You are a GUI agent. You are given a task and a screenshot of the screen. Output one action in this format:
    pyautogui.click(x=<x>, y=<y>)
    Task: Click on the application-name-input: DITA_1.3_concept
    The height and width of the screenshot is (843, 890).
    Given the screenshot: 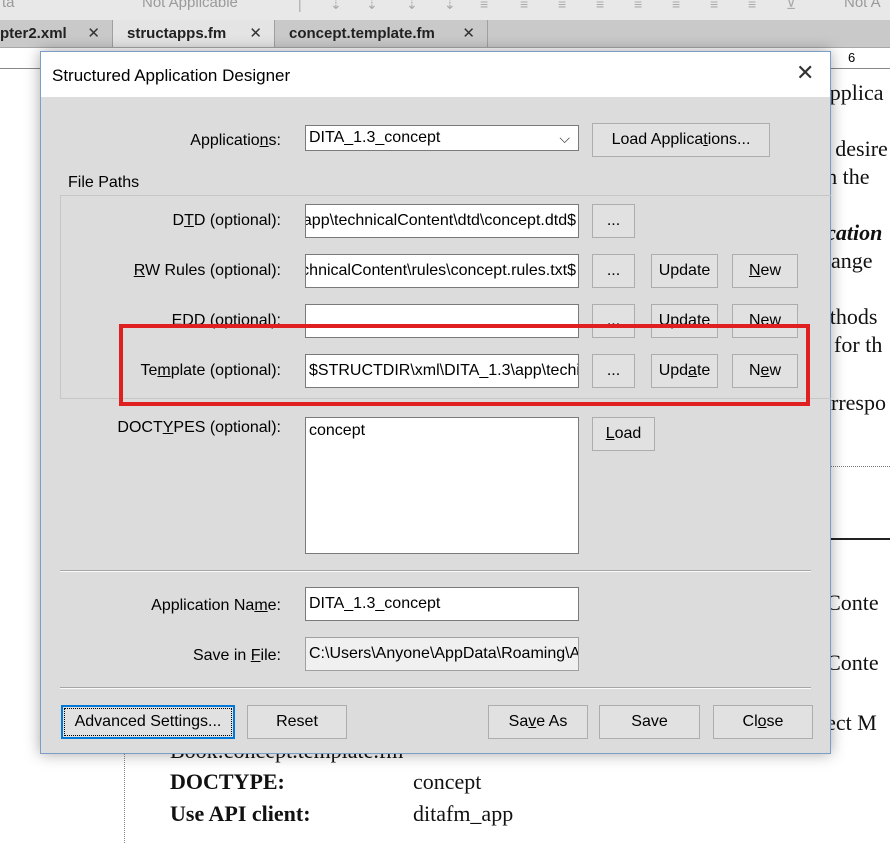 What is the action you would take?
    pyautogui.click(x=442, y=604)
    